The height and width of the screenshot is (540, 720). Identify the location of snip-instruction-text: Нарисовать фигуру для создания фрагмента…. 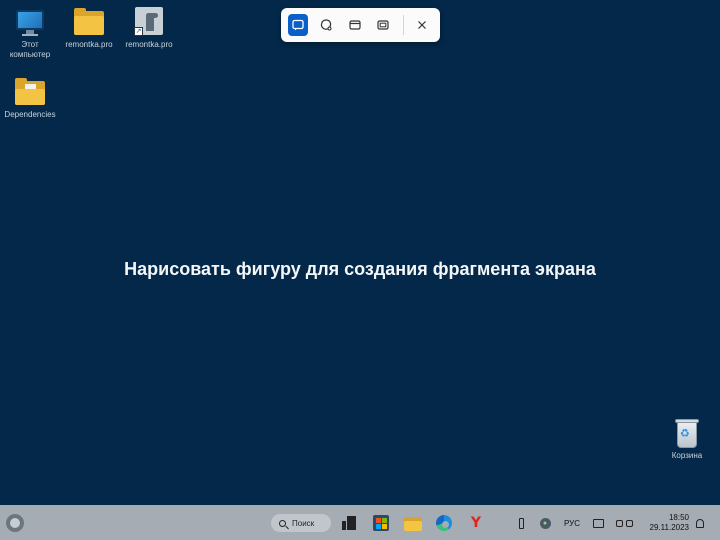
(360, 269).